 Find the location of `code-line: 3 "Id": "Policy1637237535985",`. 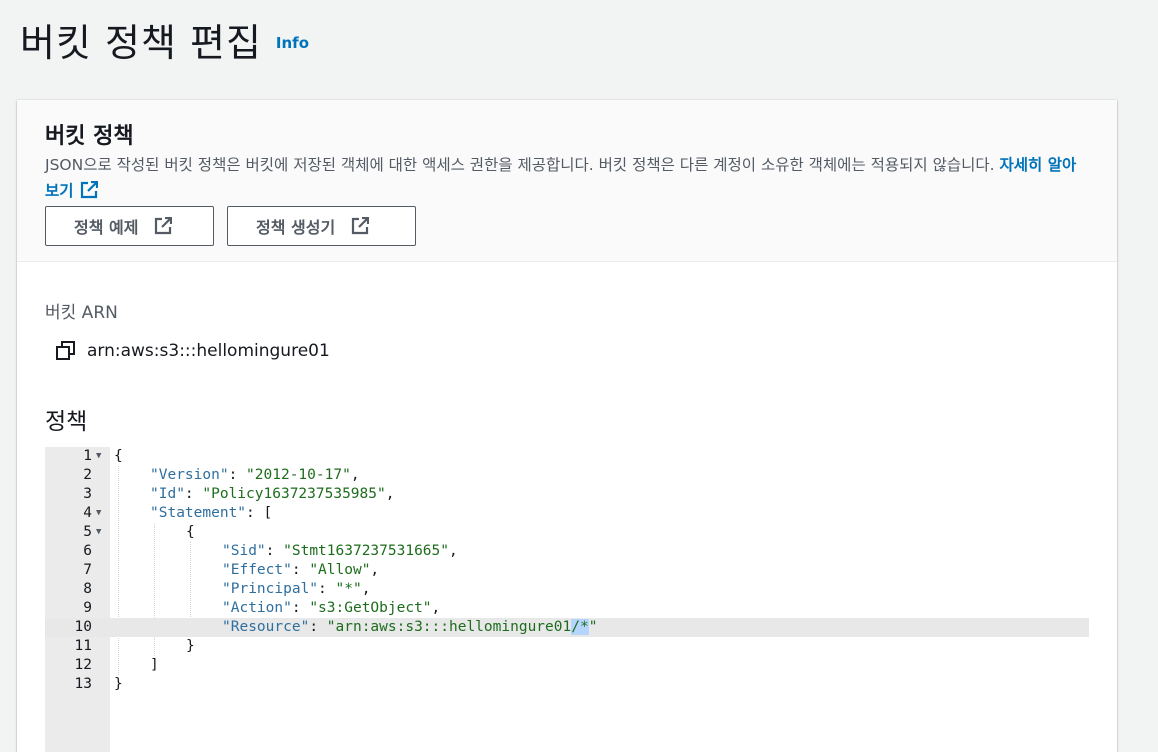

code-line: 3 "Id": "Policy1637237535985", is located at coordinates (567, 494).